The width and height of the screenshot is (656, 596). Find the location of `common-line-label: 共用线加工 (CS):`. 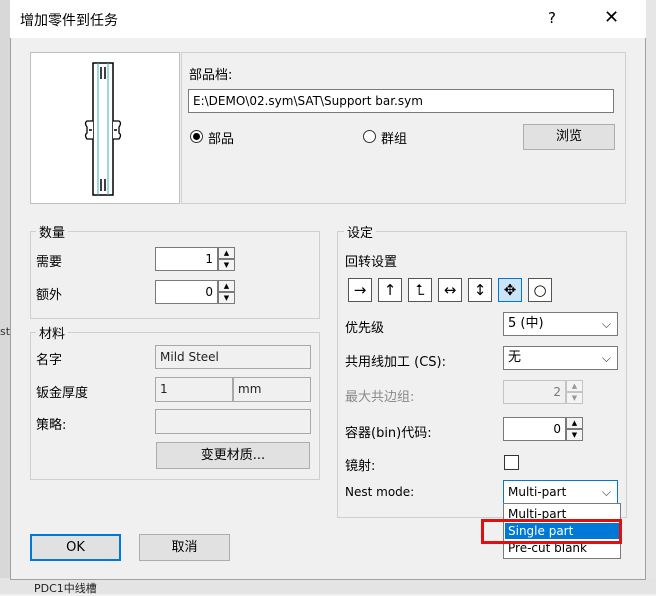

common-line-label: 共用线加工 (CS): is located at coordinates (395, 362).